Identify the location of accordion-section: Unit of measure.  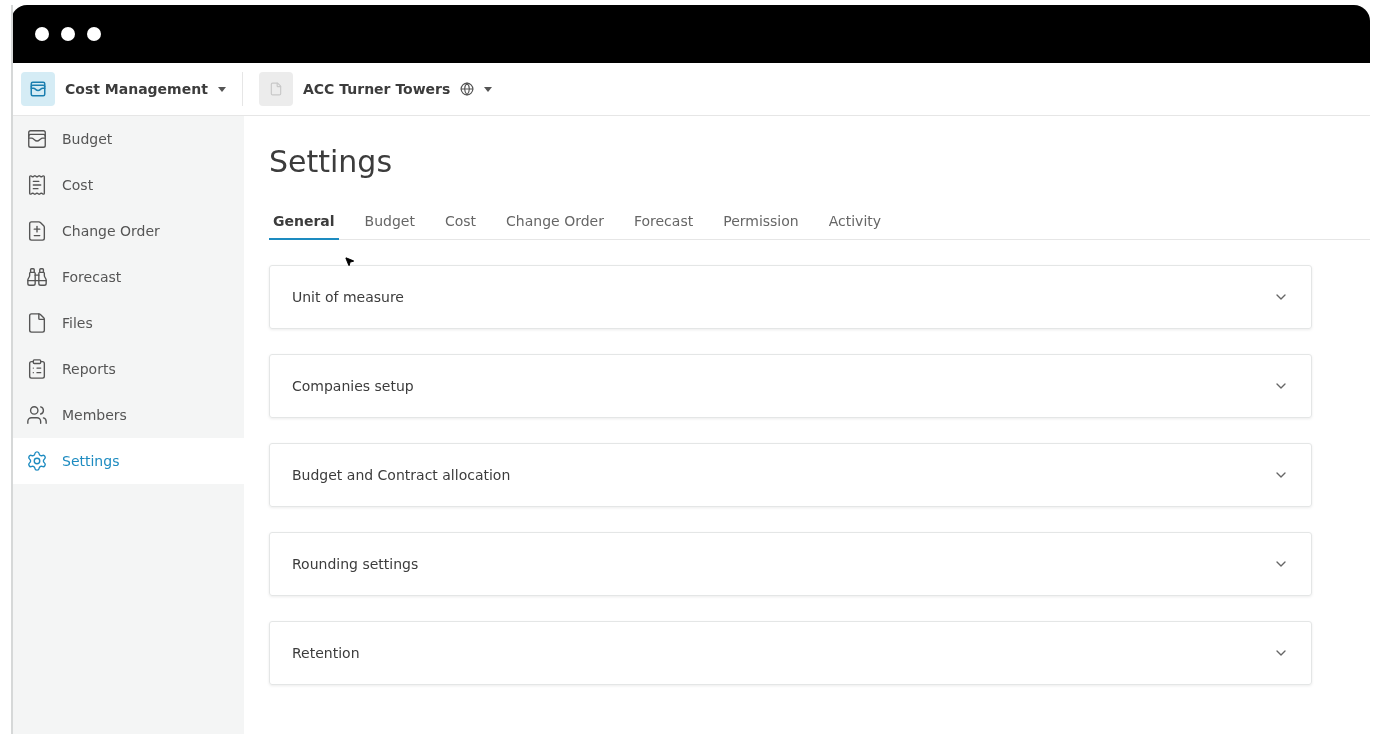
(790, 297).